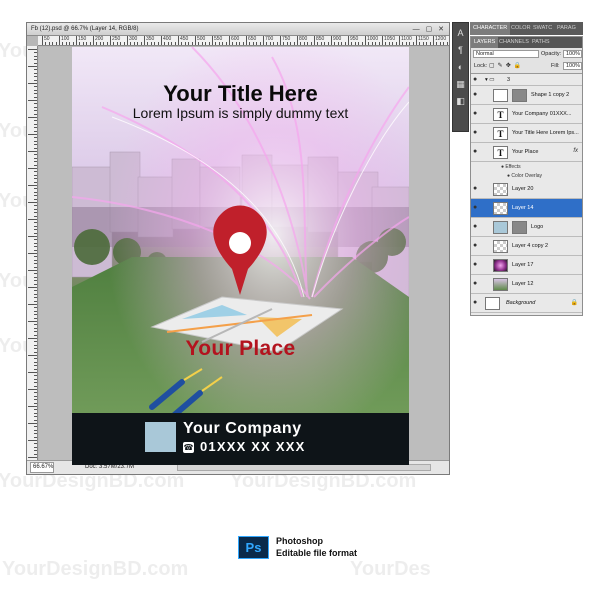 The height and width of the screenshot is (600, 600). Describe the element at coordinates (526, 189) in the screenshot. I see `layer-row: ● Layer 20` at that location.